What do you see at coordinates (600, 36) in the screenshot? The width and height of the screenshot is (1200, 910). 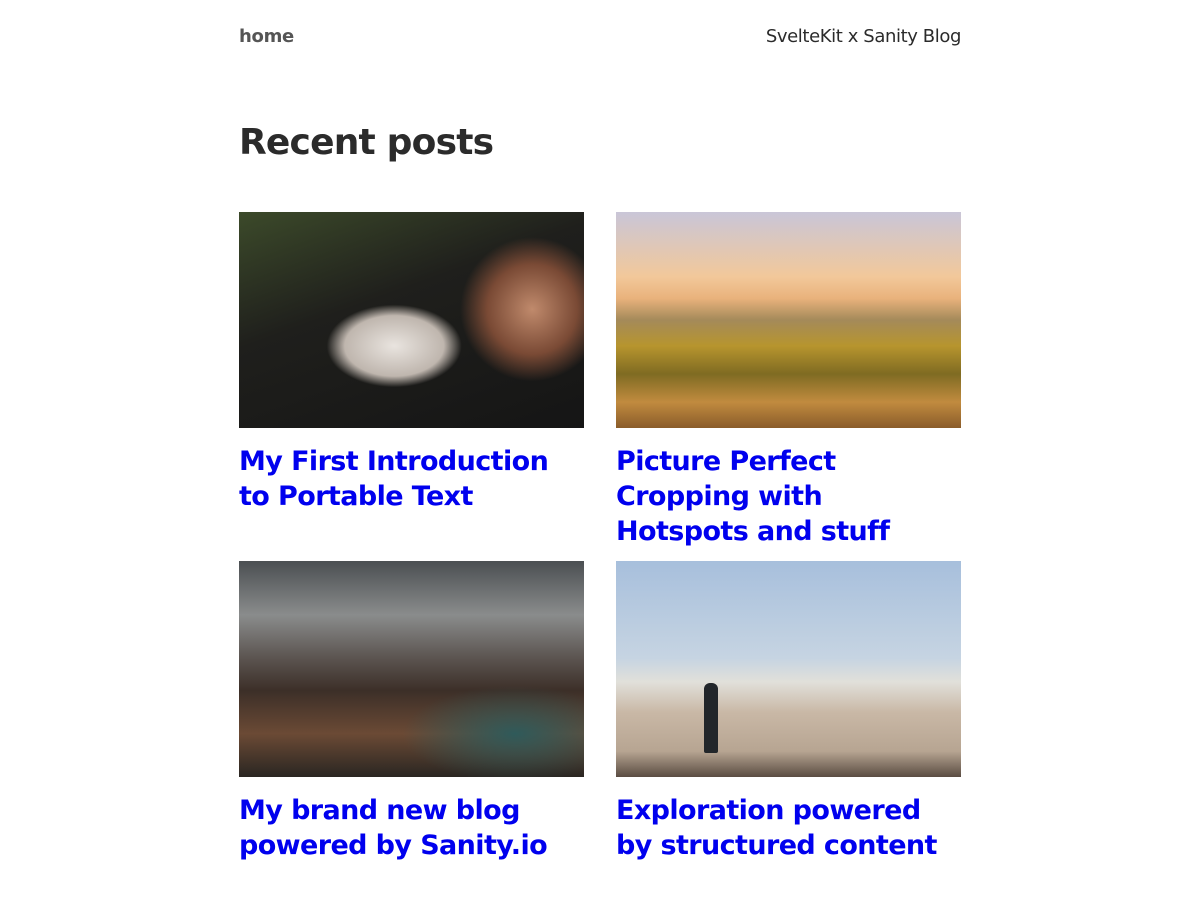 I see `top-nav: home SvelteKit x Sanity Blog` at bounding box center [600, 36].